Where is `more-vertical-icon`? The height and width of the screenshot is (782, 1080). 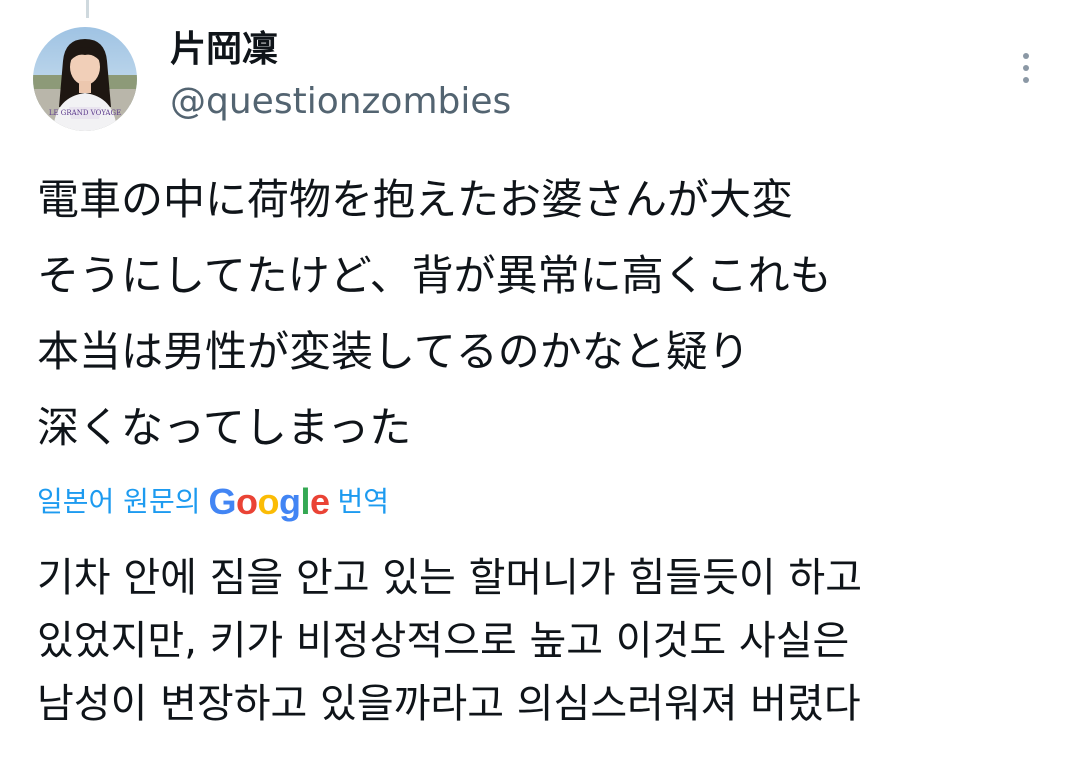 more-vertical-icon is located at coordinates (1026, 56).